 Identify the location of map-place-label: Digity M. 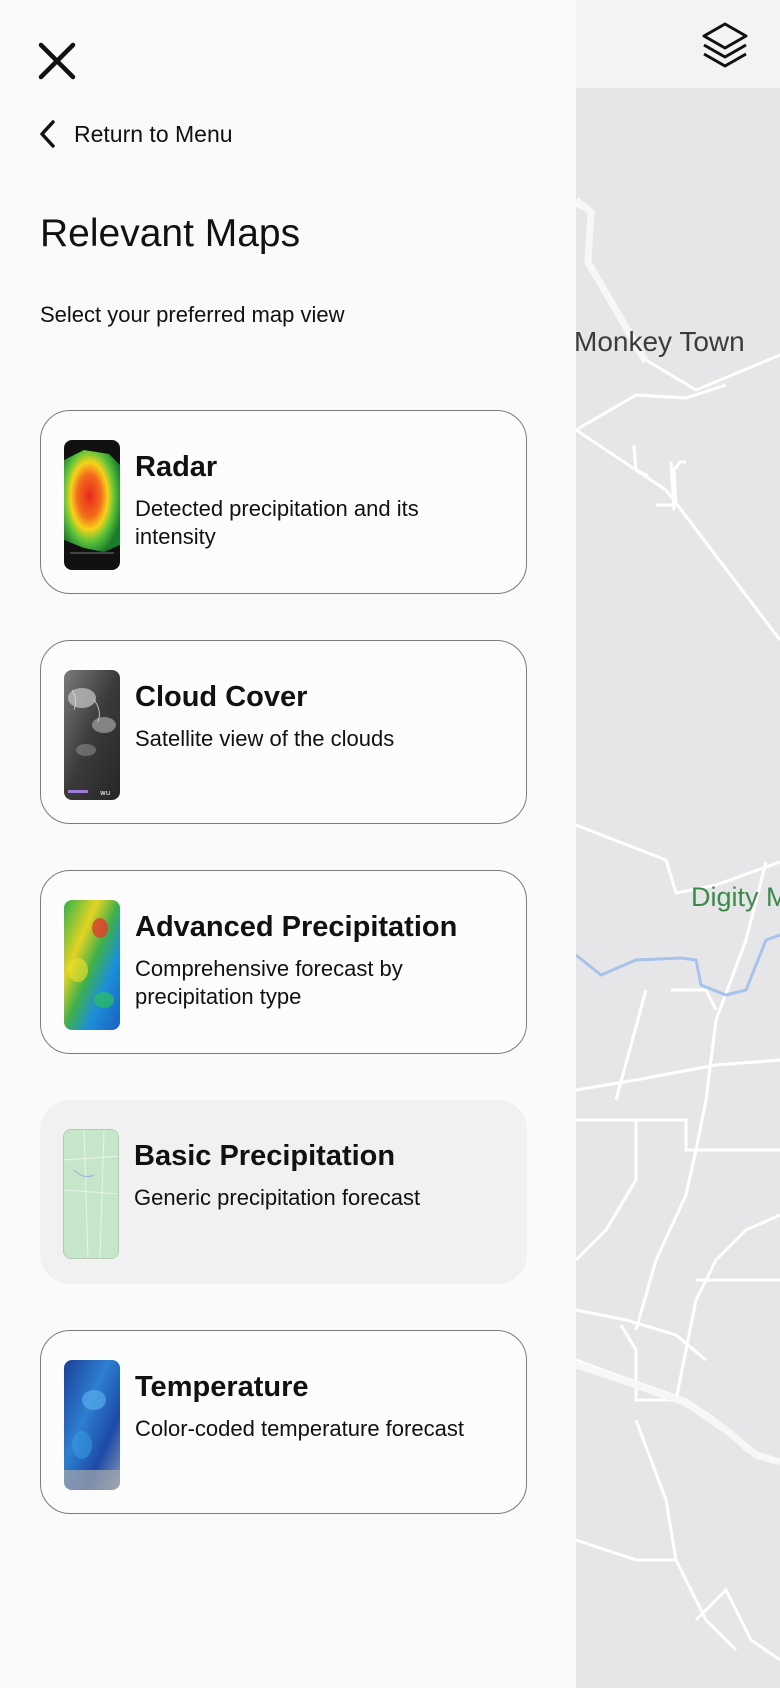
(735, 897).